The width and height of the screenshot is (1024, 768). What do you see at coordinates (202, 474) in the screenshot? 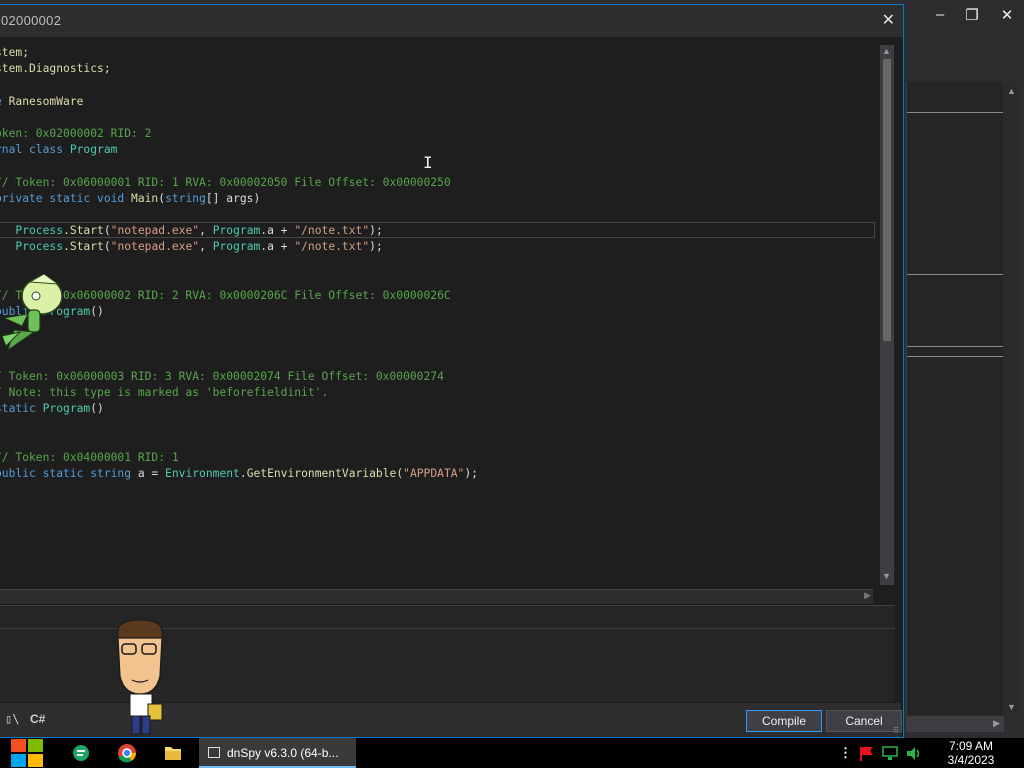
I see `code-token: Environment` at bounding box center [202, 474].